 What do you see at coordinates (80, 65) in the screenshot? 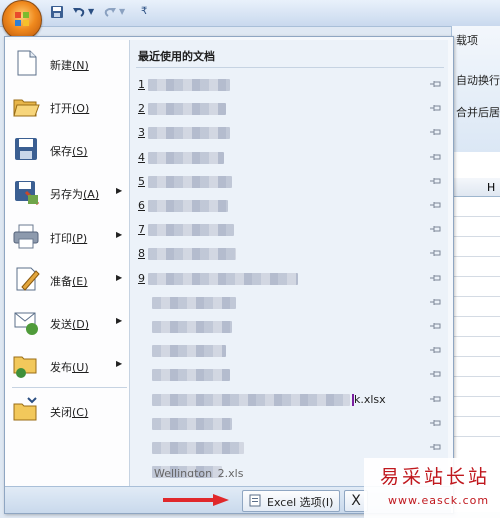
I see `menu-item-new-key: (N)` at bounding box center [80, 65].